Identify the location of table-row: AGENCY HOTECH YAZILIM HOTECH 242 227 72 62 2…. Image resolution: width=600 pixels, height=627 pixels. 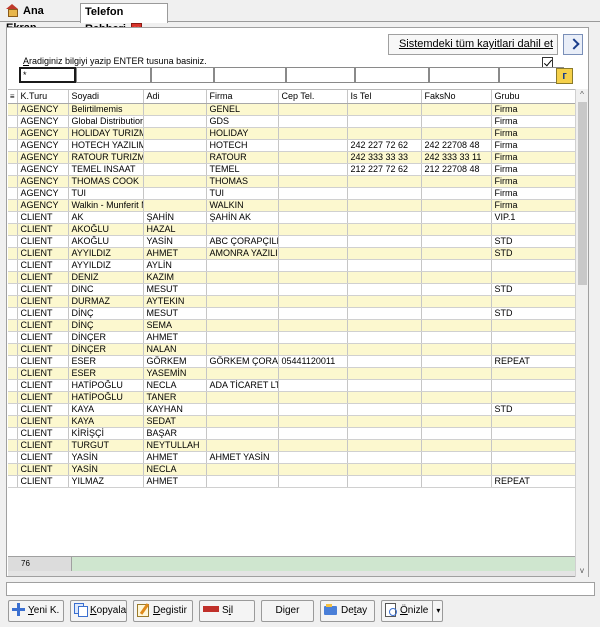
(291, 145).